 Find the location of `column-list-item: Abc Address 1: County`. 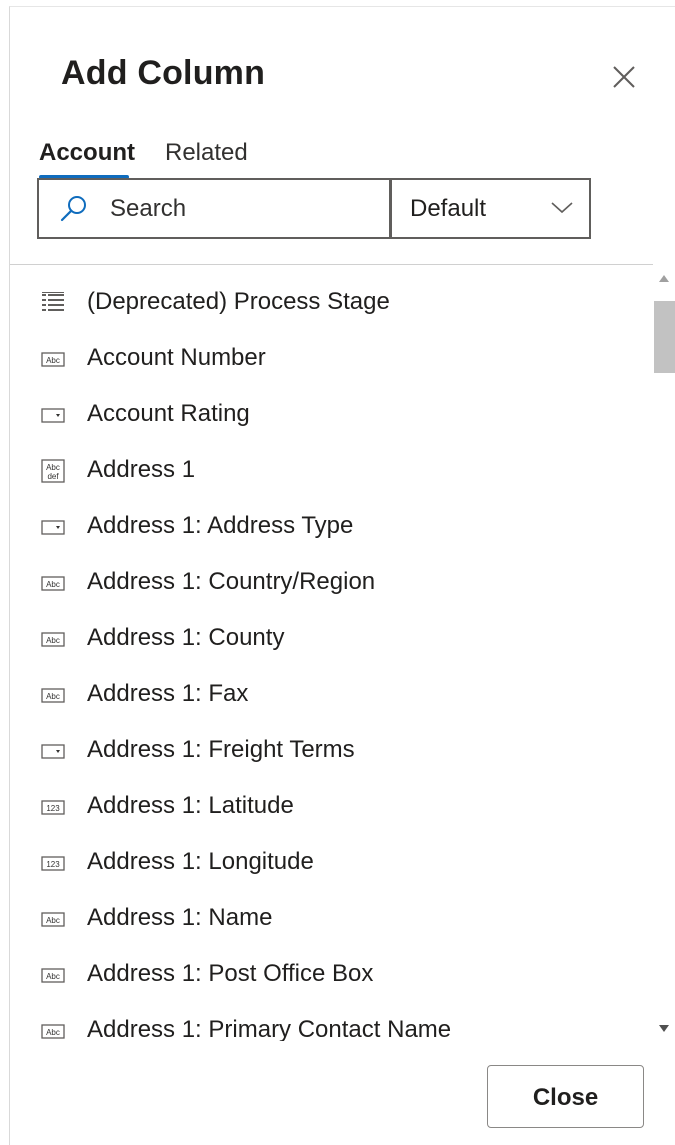

column-list-item: Abc Address 1: County is located at coordinates (331, 639).